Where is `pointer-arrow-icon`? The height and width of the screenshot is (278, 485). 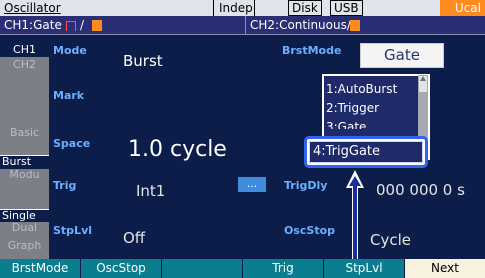
pointer-arrow-icon is located at coordinates (355, 215).